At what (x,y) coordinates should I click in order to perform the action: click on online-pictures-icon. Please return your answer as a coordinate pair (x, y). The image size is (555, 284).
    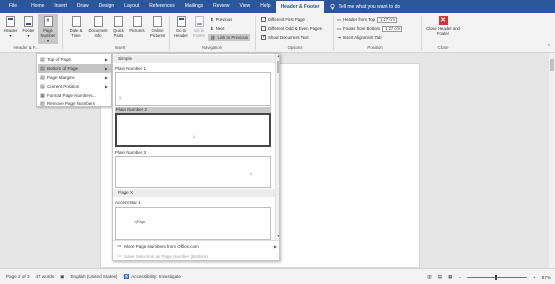
    Looking at the image, I should click on (157, 21).